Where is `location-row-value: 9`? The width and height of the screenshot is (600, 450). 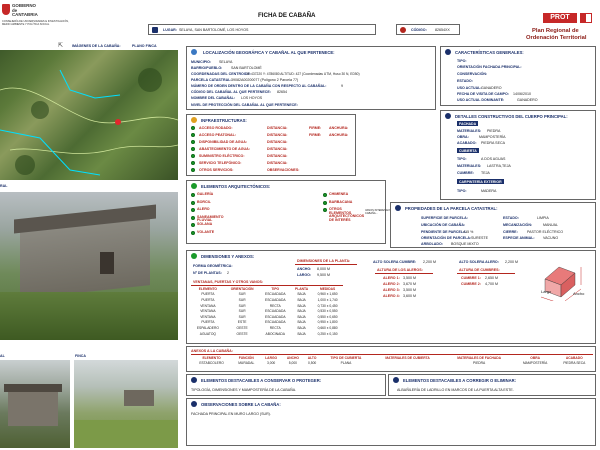
location-row-value: 9 is located at coordinates (342, 86).